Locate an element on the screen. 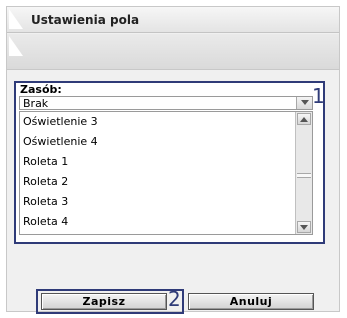  list-item: Roleta 1 is located at coordinates (45, 162).